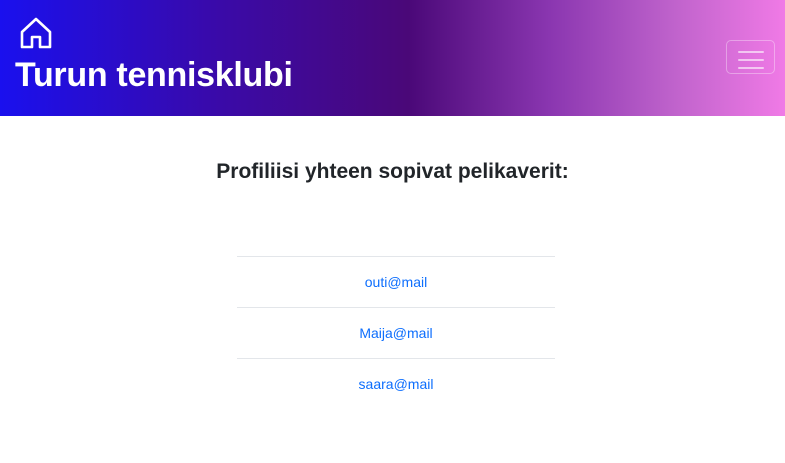  What do you see at coordinates (392, 171) in the screenshot?
I see `page-title: Profiliisi yhteen sopivat pelikaverit:` at bounding box center [392, 171].